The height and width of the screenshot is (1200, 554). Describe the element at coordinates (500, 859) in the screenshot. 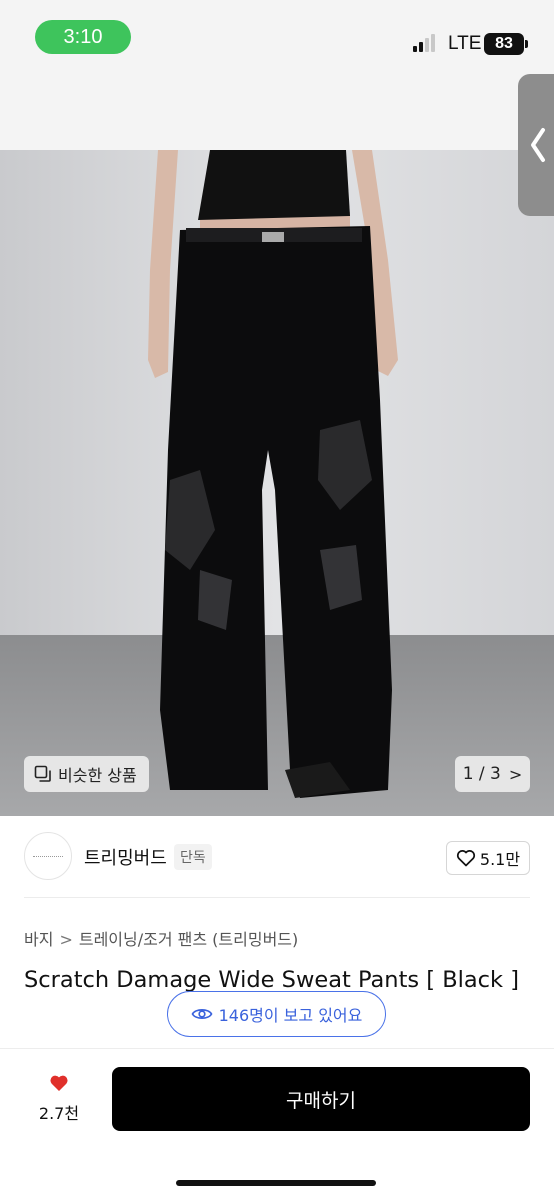

I see `seller-like-count: 5.1만` at that location.